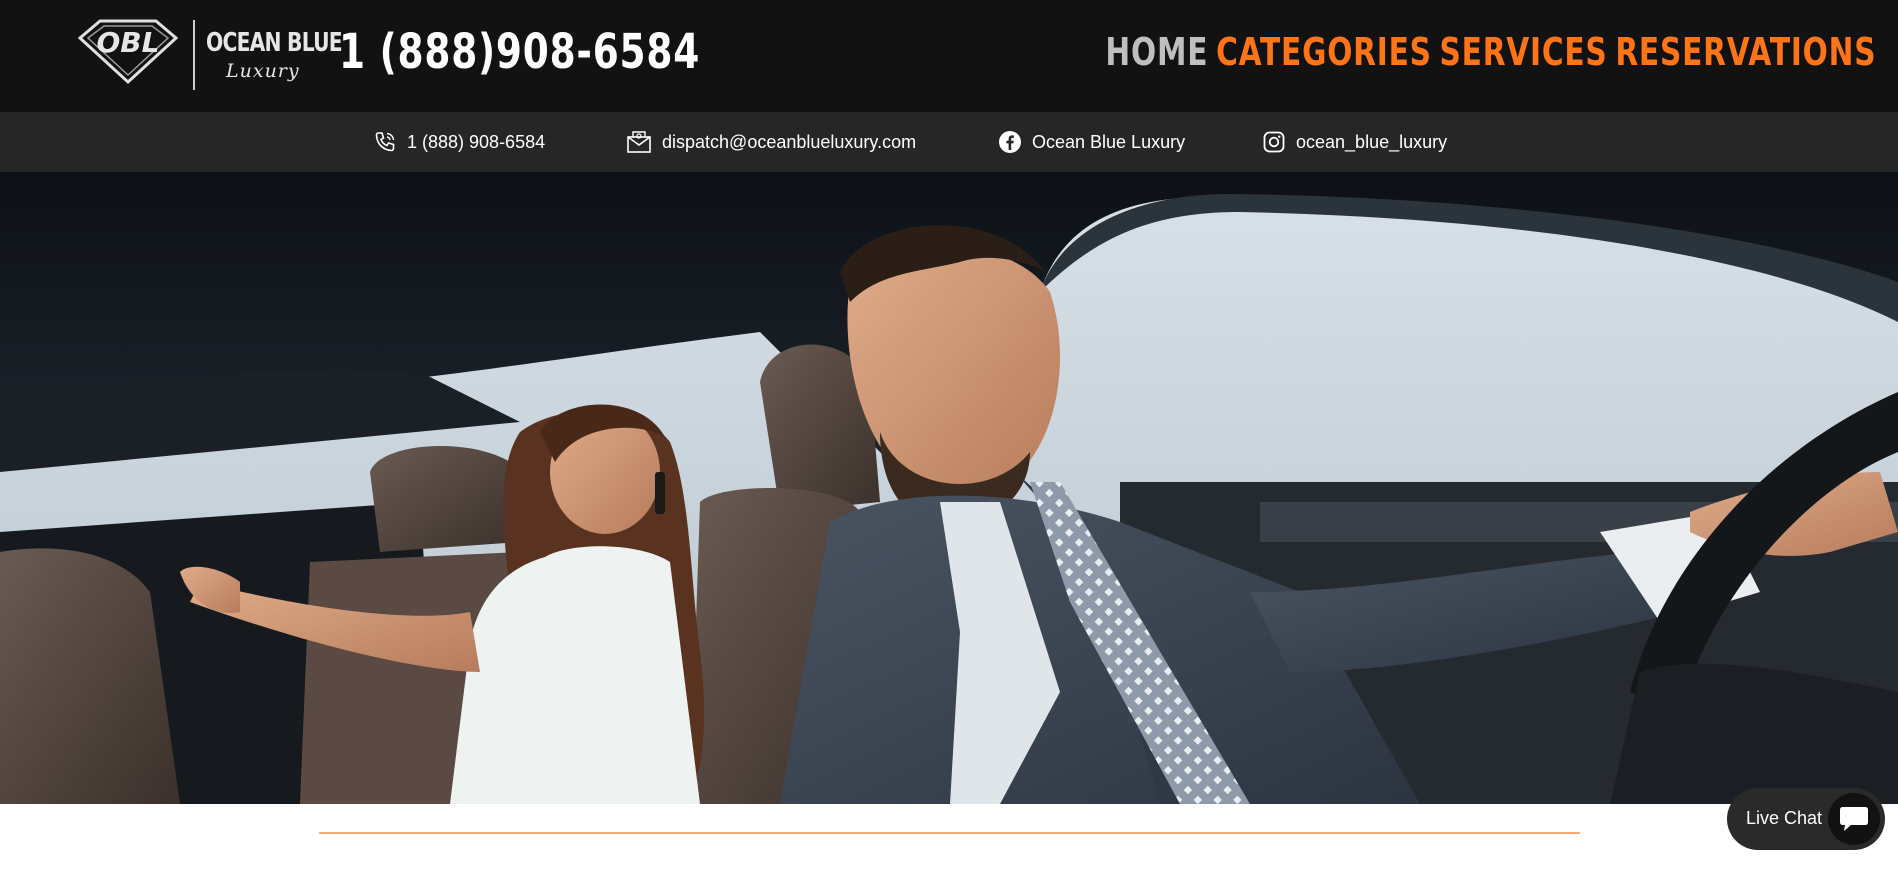 This screenshot has height=877, width=1898. What do you see at coordinates (1784, 818) in the screenshot?
I see `live-chat-label: Live Chat` at bounding box center [1784, 818].